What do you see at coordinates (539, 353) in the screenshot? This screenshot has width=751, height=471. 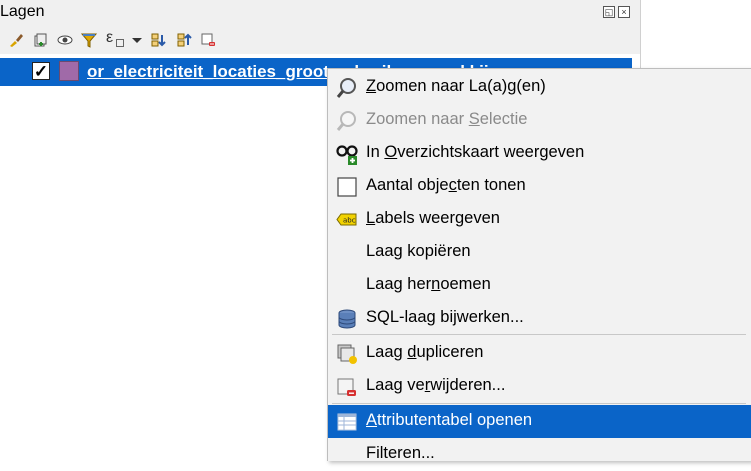 I see `menu-item-duplicate-layer: Laag dupliceren` at bounding box center [539, 353].